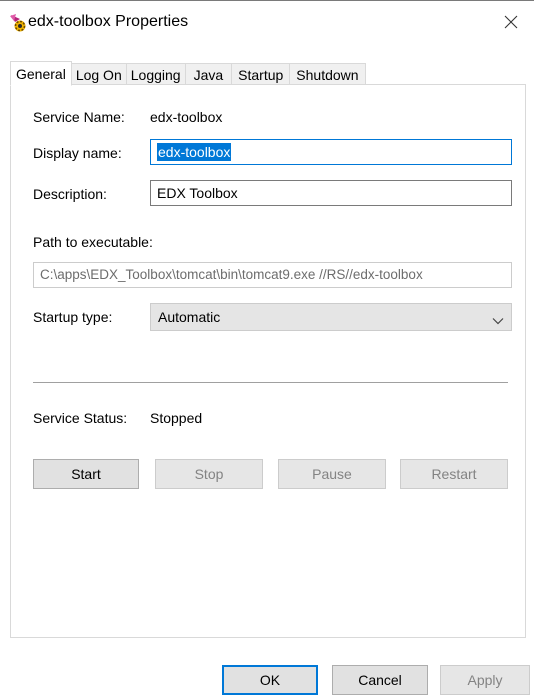  Describe the element at coordinates (267, 21) in the screenshot. I see `title-bar: edx-toolbox Properties` at that location.